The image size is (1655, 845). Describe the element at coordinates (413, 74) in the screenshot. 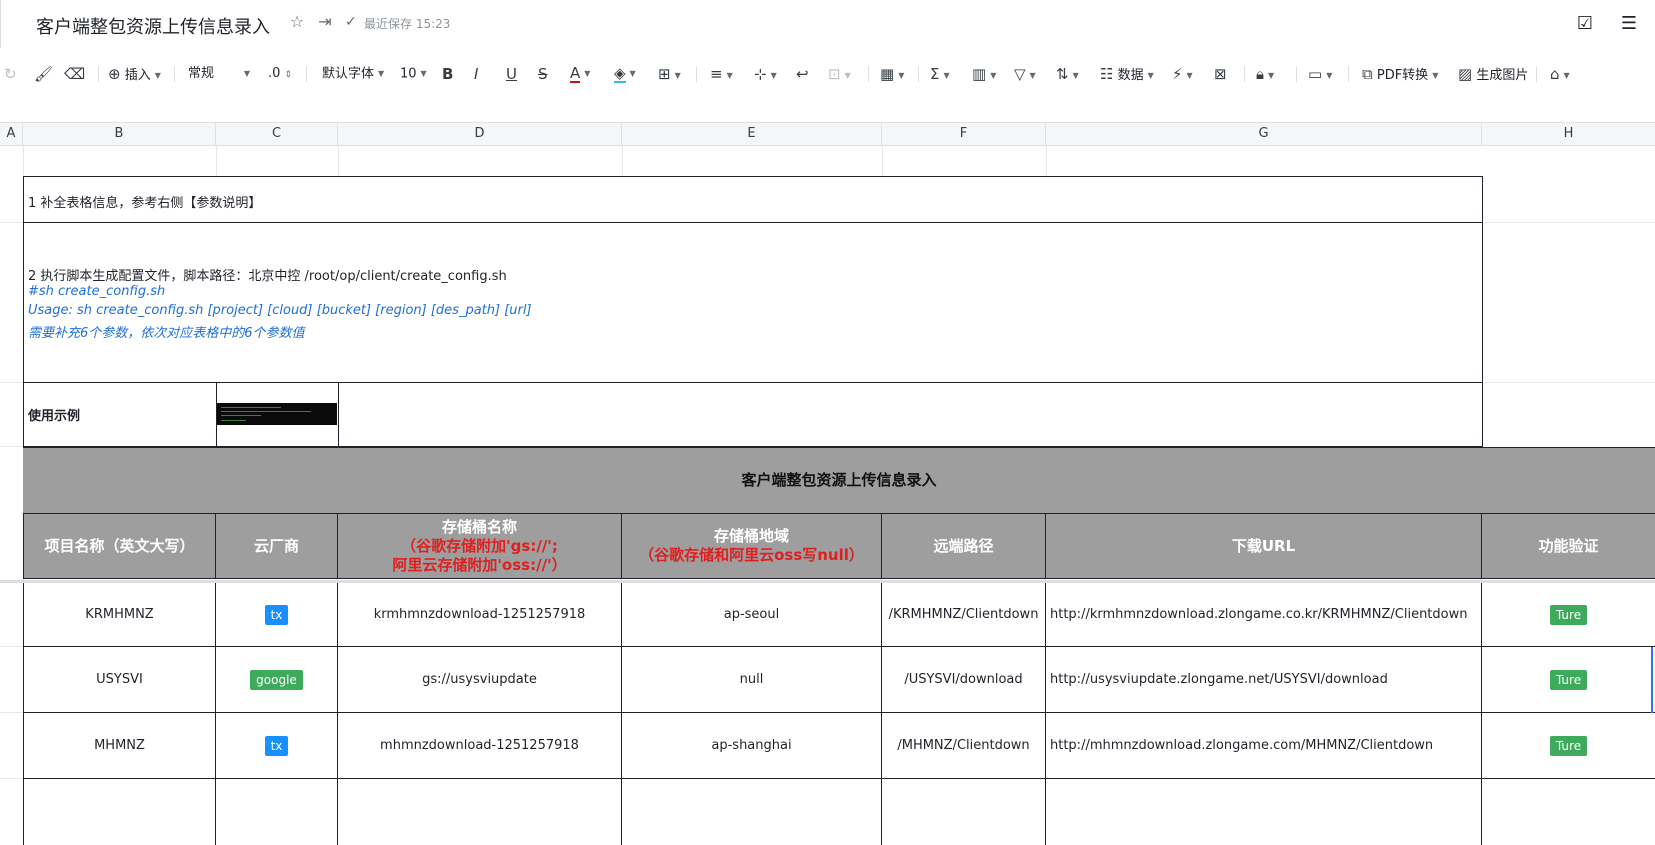

I see `font-size-select: 10 ▼` at that location.